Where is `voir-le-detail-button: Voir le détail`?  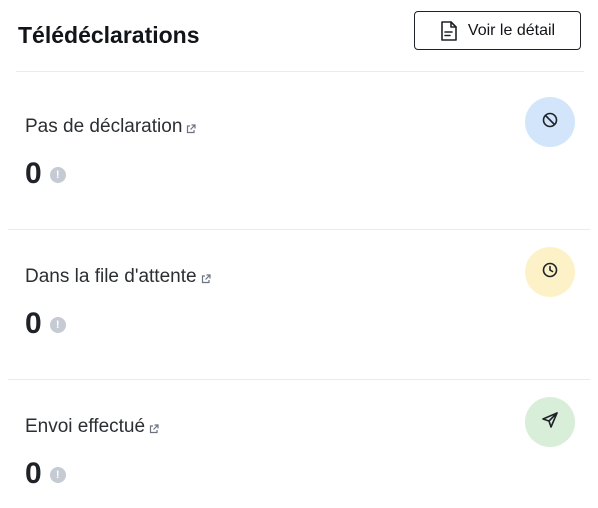 voir-le-detail-button: Voir le détail is located at coordinates (497, 30).